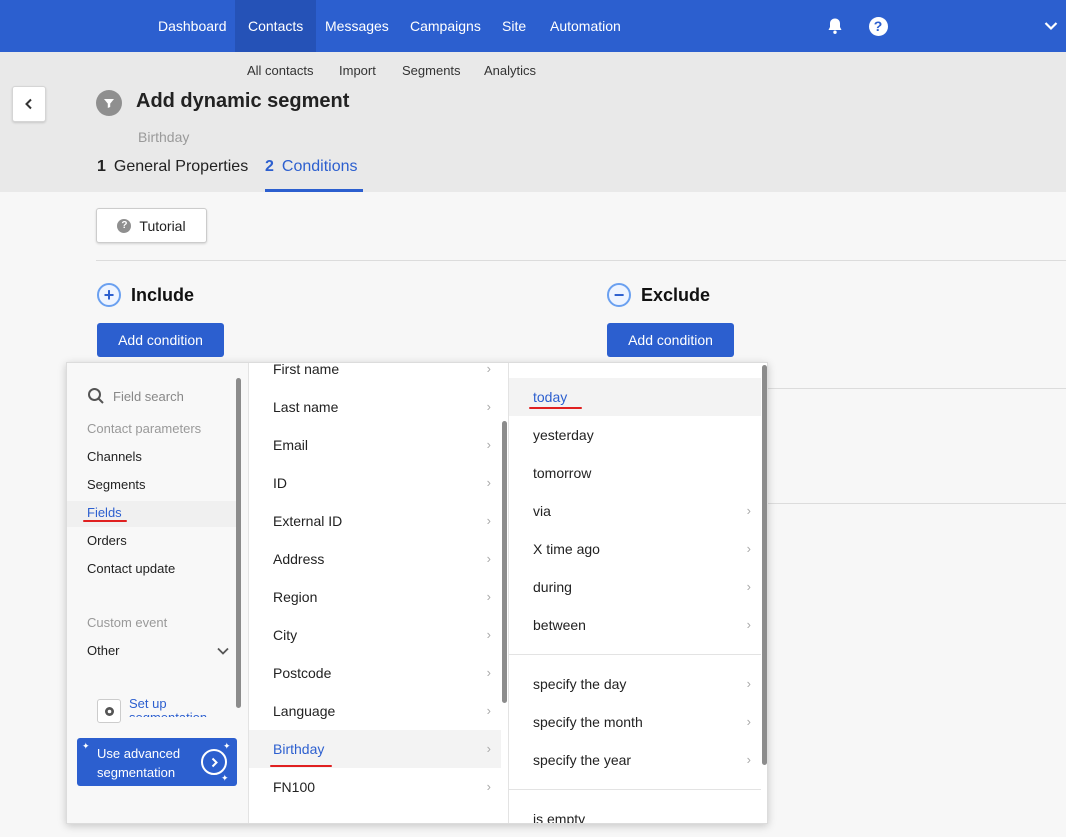 The width and height of the screenshot is (1066, 837). What do you see at coordinates (306, 407) in the screenshot?
I see `field-label: Last name` at bounding box center [306, 407].